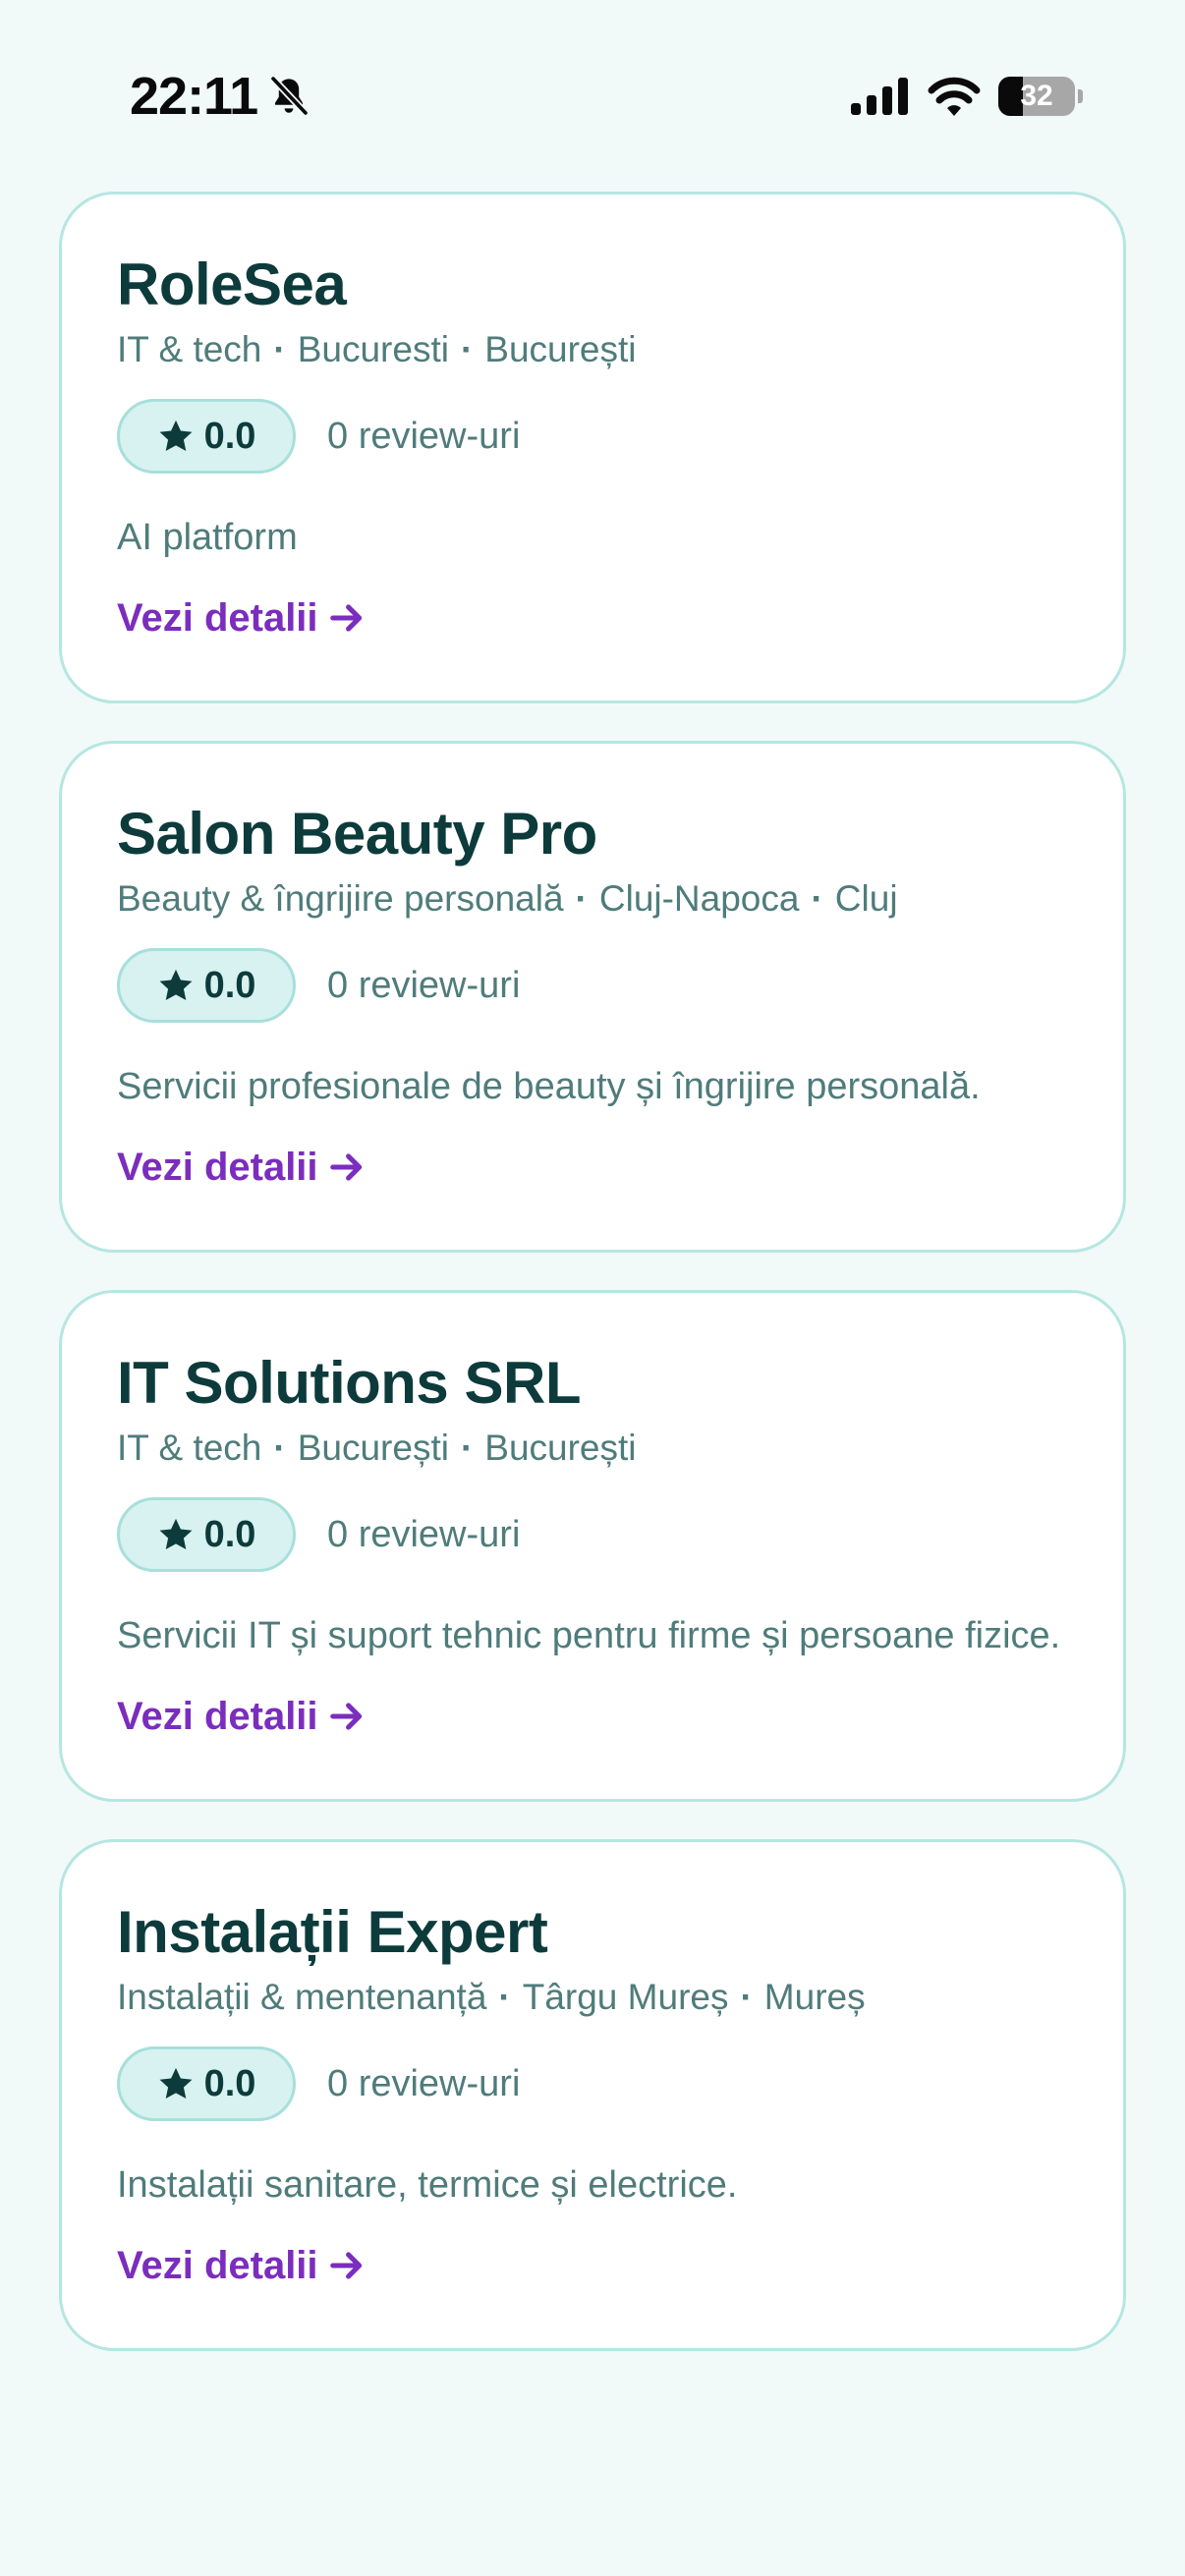 This screenshot has width=1185, height=2576. I want to click on business-meta: IT & tech · București · București, so click(592, 1448).